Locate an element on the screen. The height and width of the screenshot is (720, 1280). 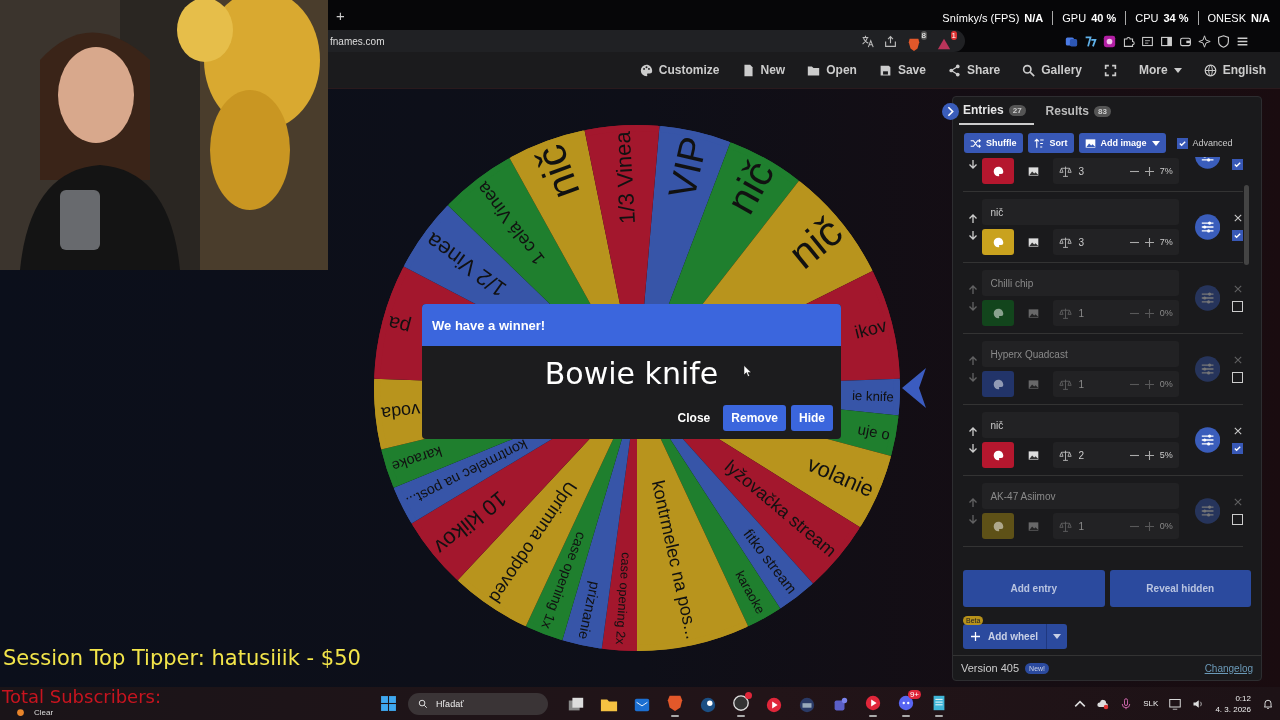
dropdown-button is located at coordinates (1056, 636).